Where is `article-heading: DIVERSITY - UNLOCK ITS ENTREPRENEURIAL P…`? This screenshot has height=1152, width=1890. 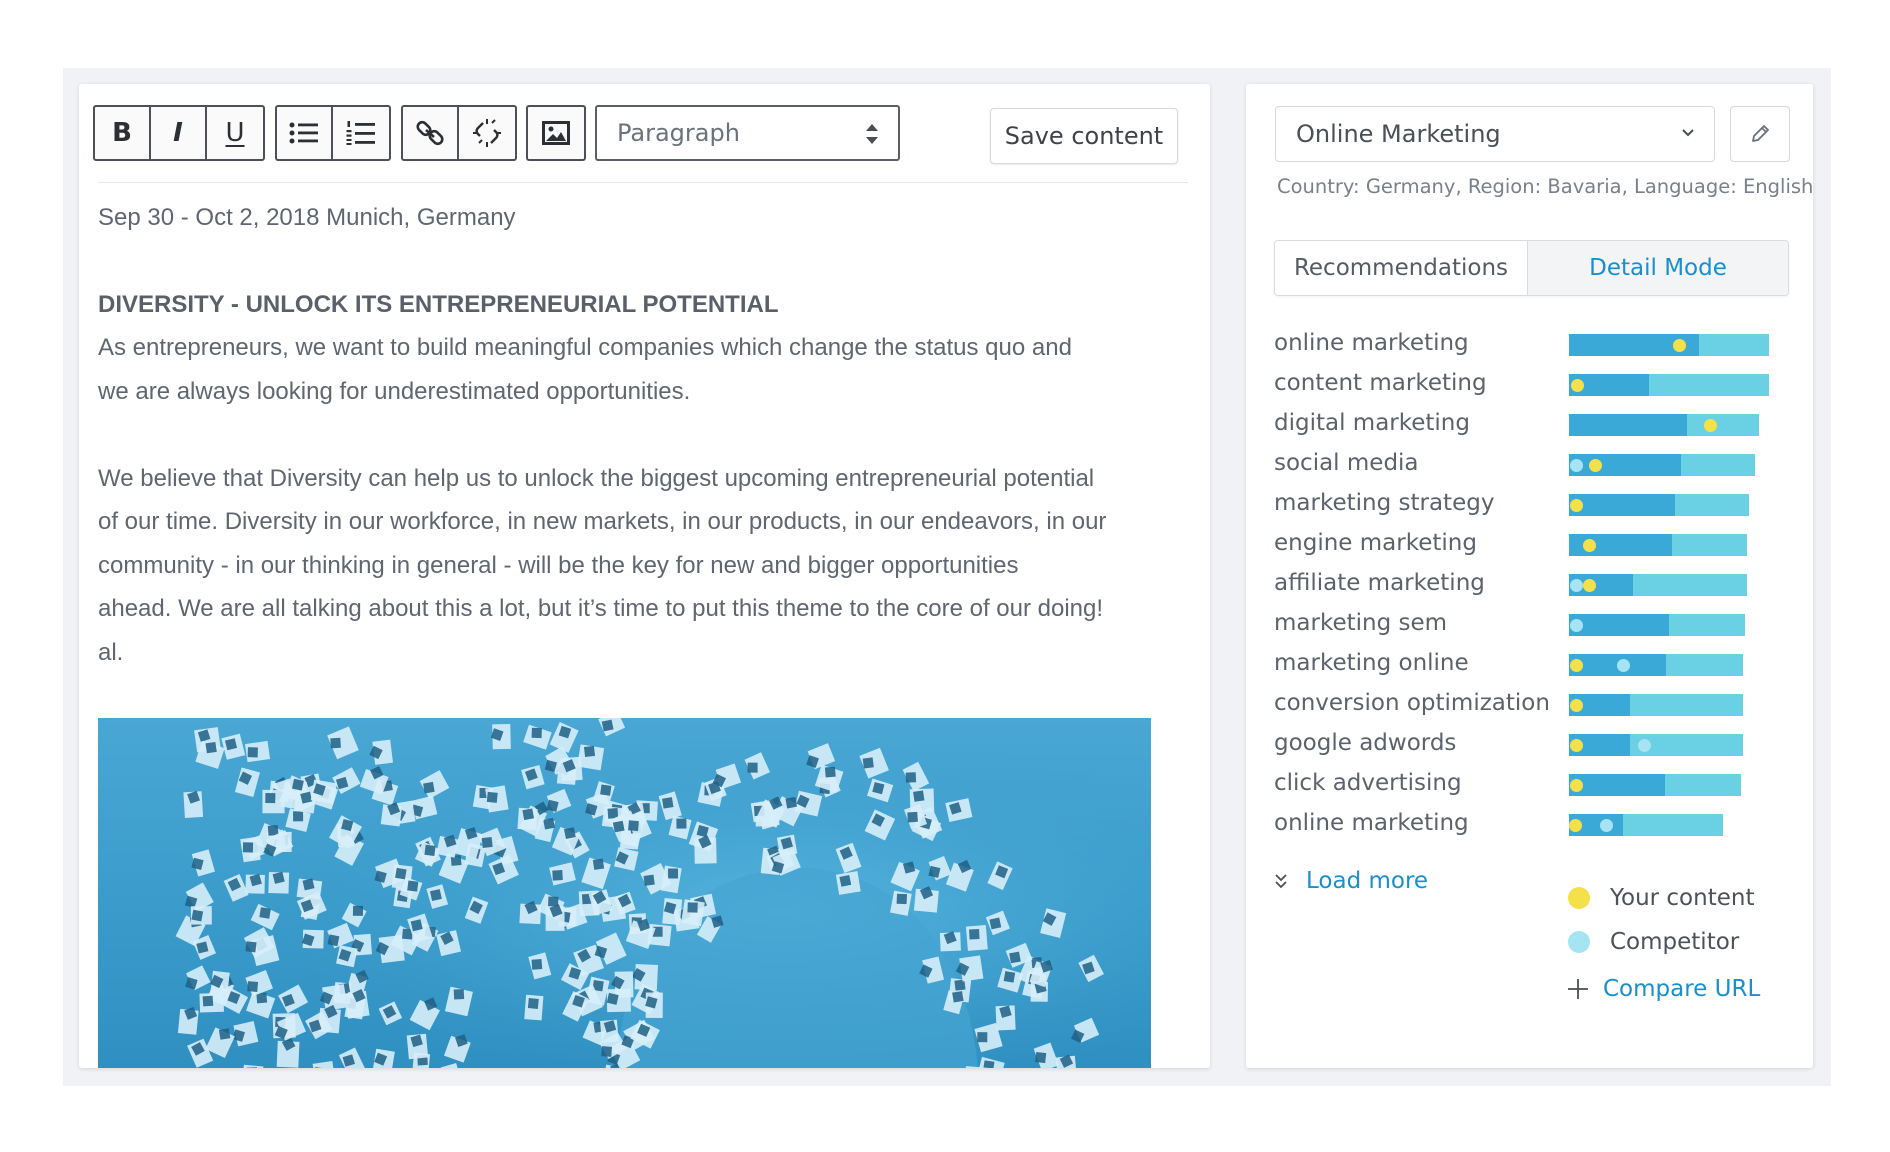
article-heading: DIVERSITY - UNLOCK ITS ENTREPRENEURIAL P… is located at coordinates (438, 304).